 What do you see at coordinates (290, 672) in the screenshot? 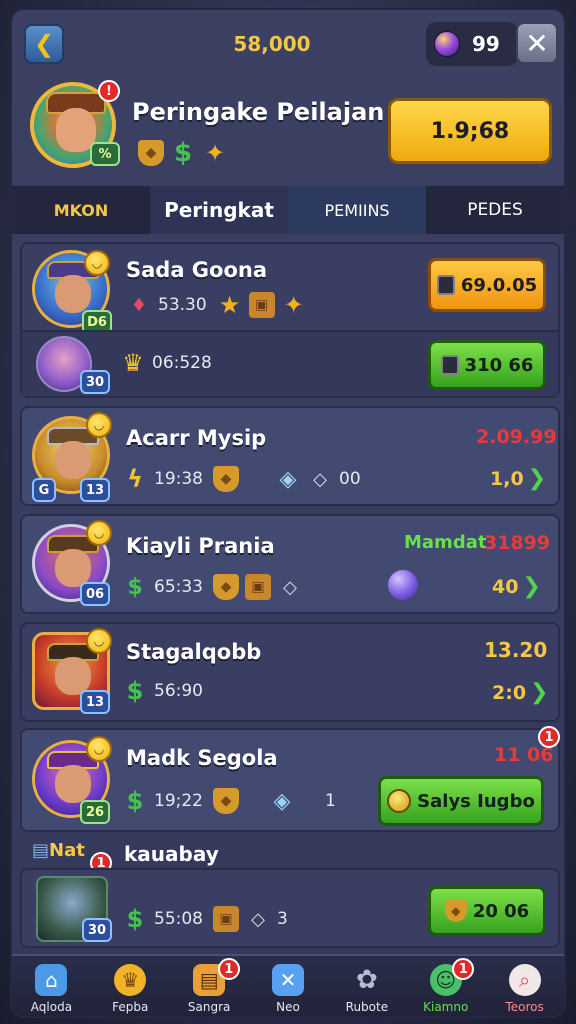
I see `leaderboard-row: ◡ 13 Stagalqobb $ 56:90 13.20 2:0 ❯` at bounding box center [290, 672].